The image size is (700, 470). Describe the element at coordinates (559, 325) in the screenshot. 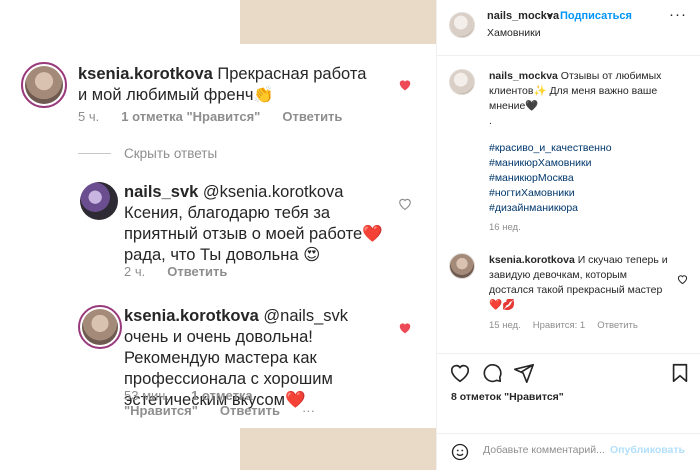

I see `comment-likes: Нравится: 1` at that location.